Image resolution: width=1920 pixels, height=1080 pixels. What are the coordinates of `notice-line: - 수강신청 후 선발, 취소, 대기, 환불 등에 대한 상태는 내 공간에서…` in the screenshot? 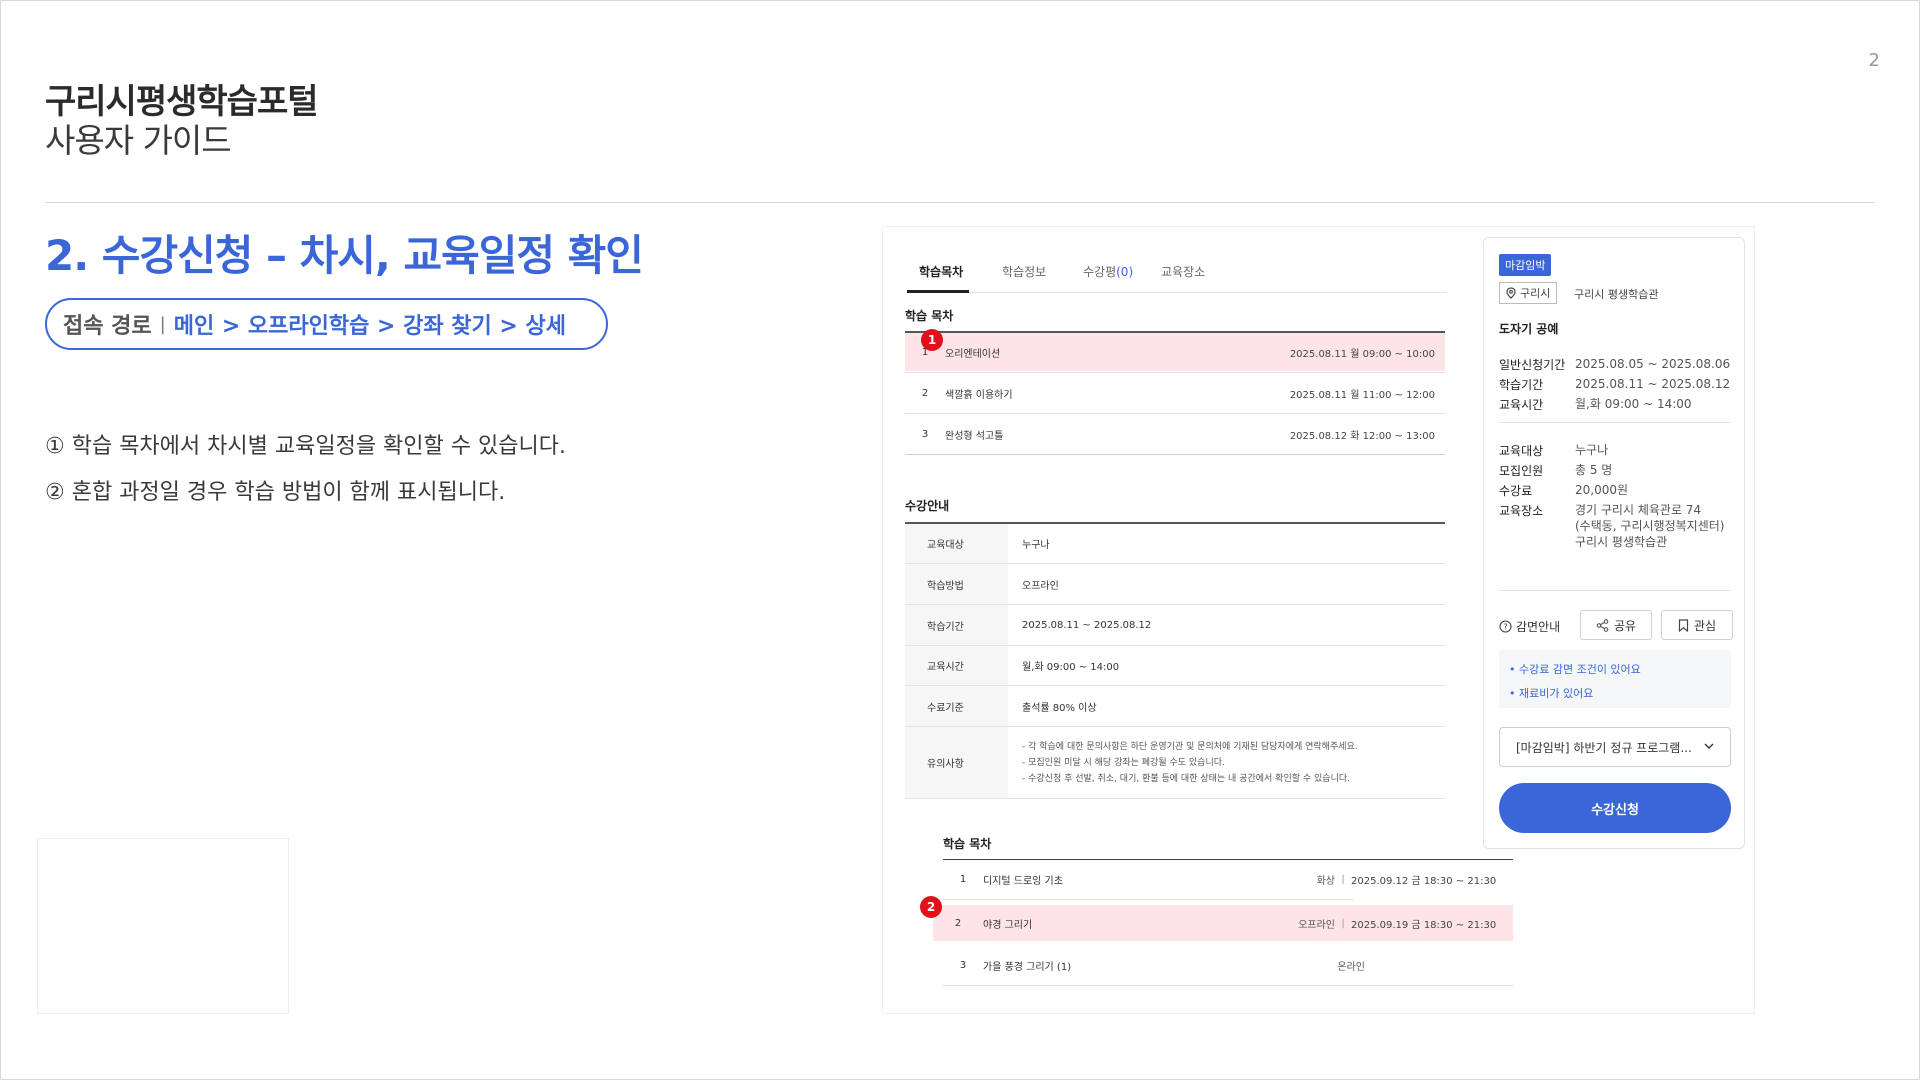 It's located at (1186, 778).